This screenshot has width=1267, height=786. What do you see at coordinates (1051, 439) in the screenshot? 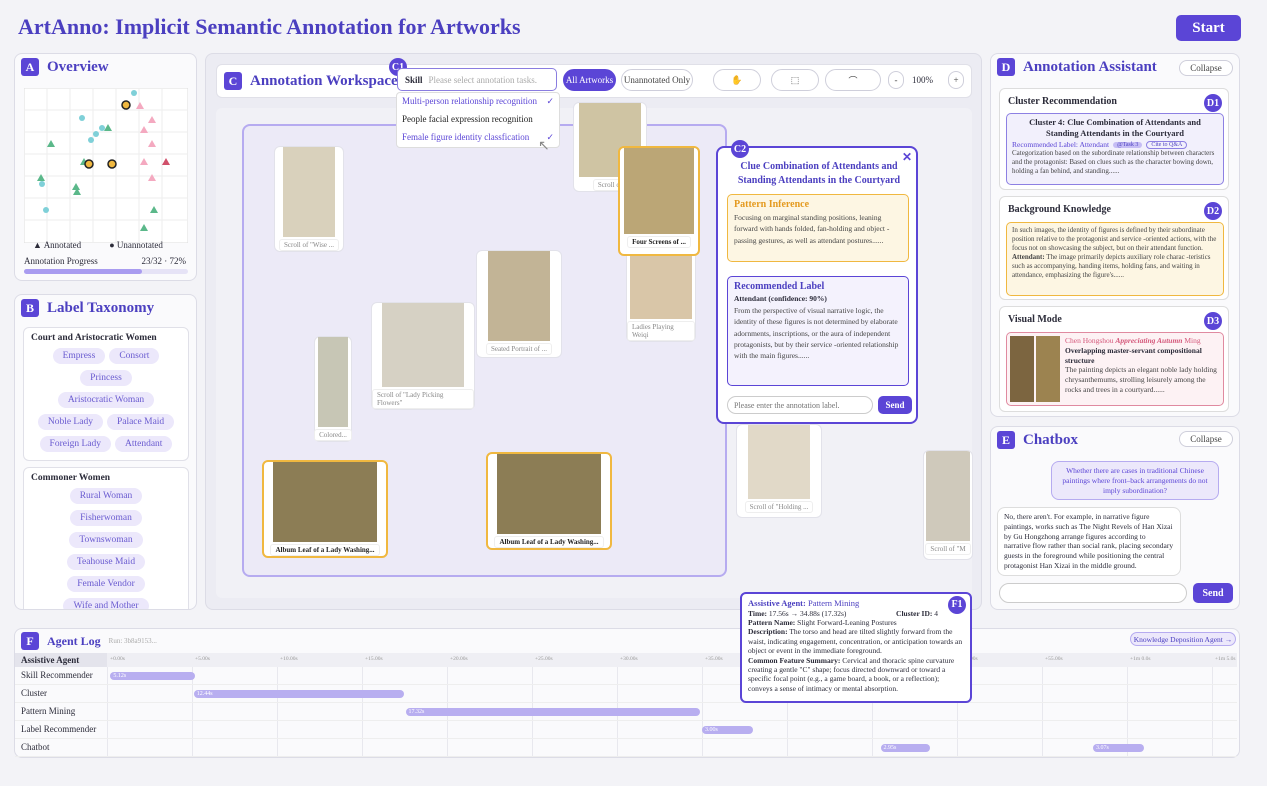
I see `chatbox-title: Chatbox` at bounding box center [1051, 439].